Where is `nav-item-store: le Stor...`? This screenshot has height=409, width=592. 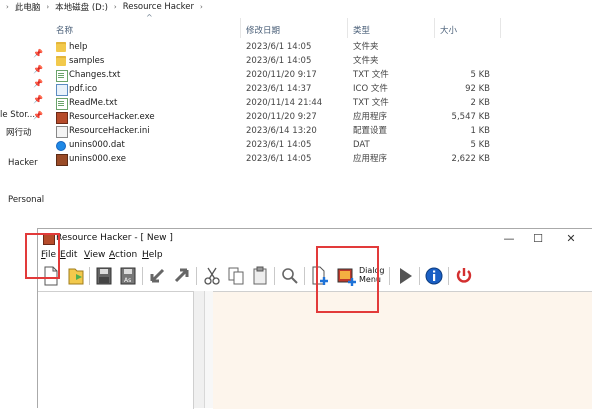
nav-item-store: le Stor... is located at coordinates (17, 115).